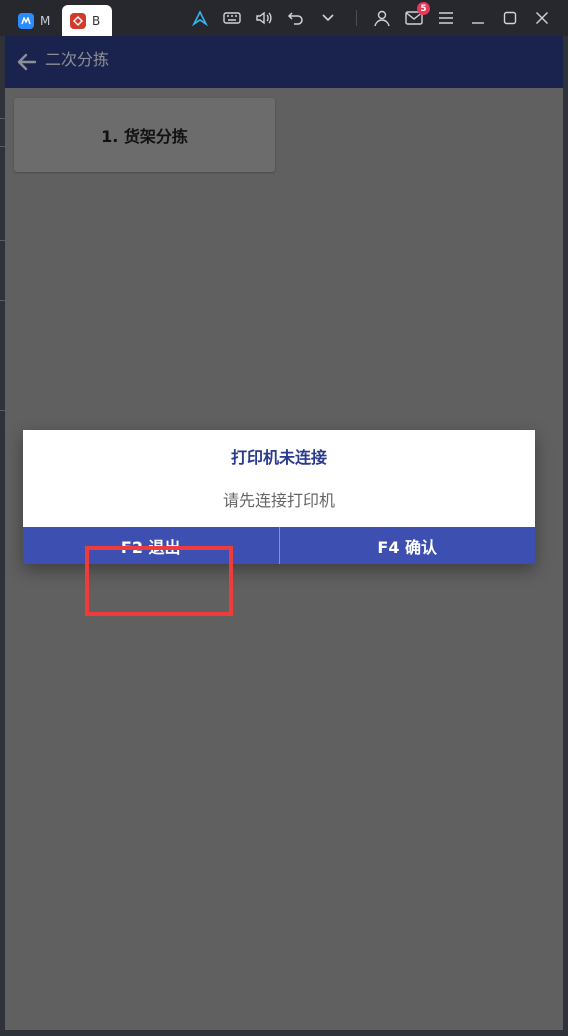 This screenshot has width=568, height=1036. I want to click on toolbar-separator, so click(356, 18).